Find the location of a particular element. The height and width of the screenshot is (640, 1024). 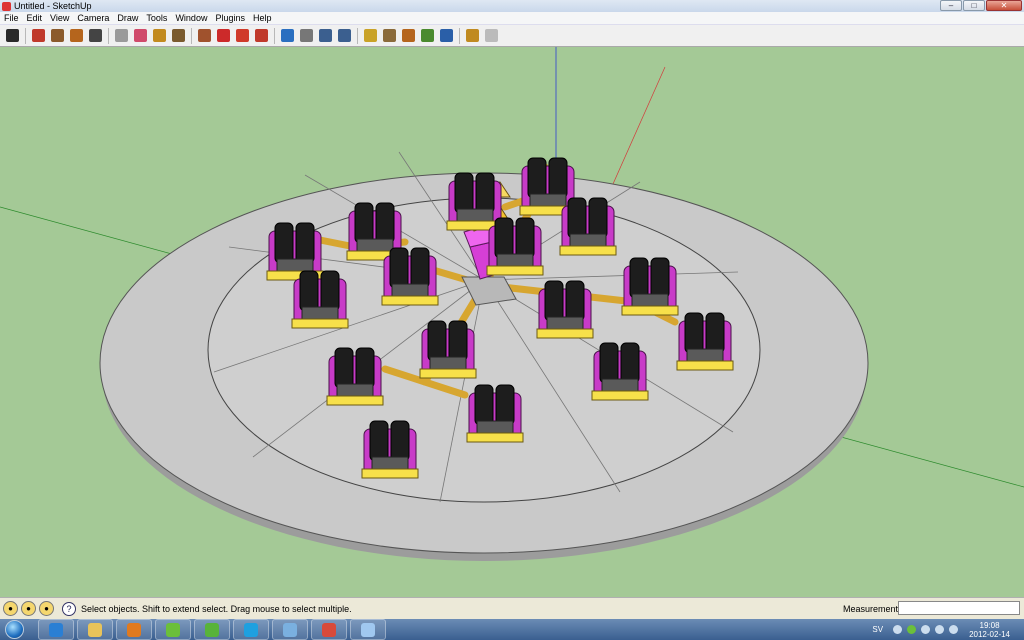

control-panel-icon is located at coordinates (290, 629).